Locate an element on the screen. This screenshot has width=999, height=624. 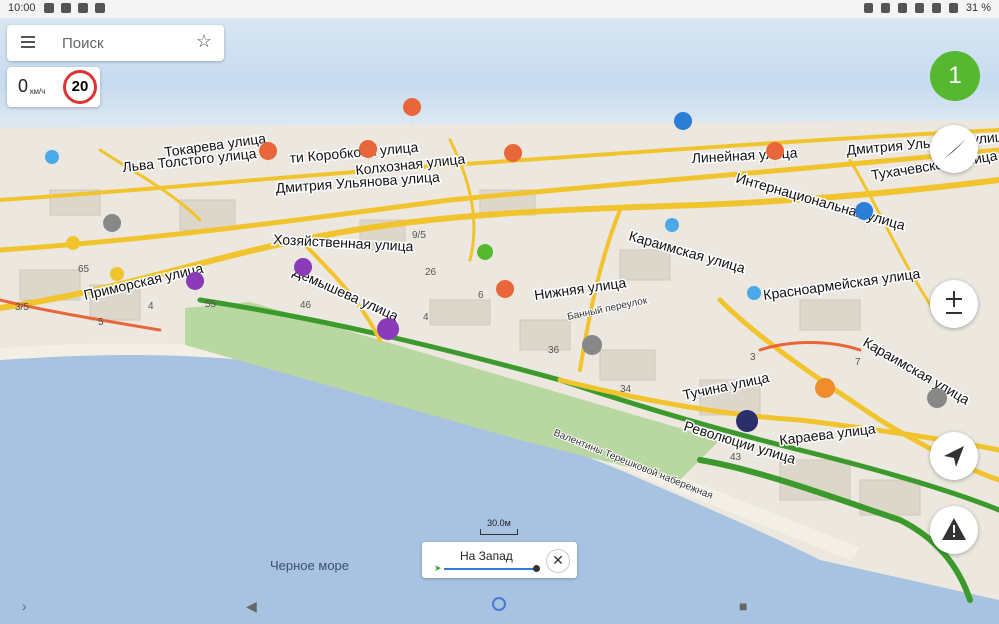
zoom-plus-minus-icon is located at coordinates (954, 302).